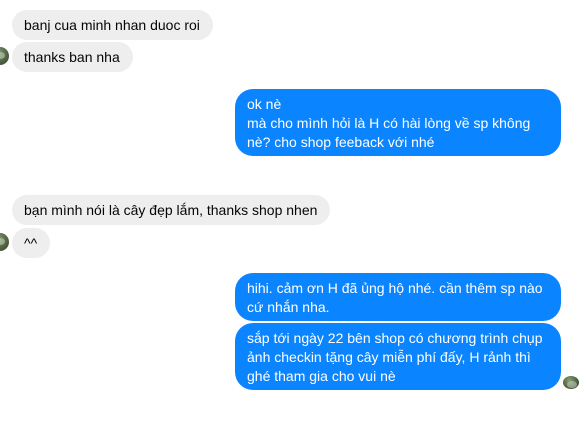  I want to click on message-text-line: cứ nhắn nha., so click(288, 307).